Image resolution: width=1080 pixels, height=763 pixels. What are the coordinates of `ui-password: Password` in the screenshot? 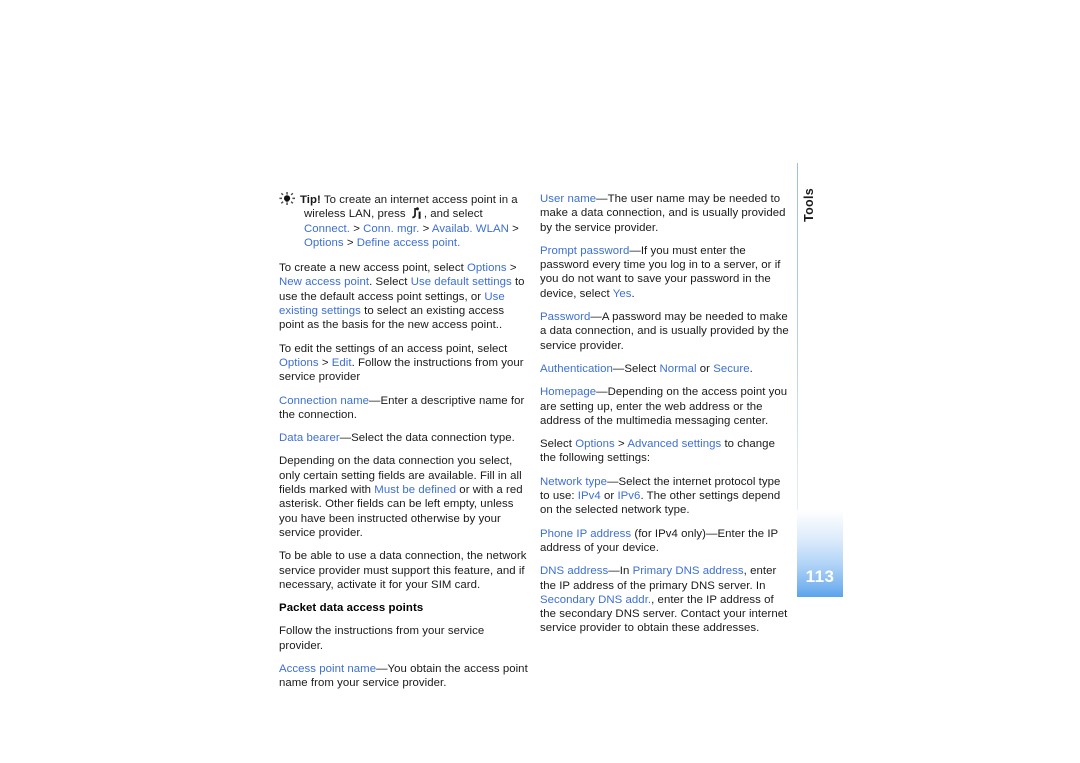 It's located at (565, 317).